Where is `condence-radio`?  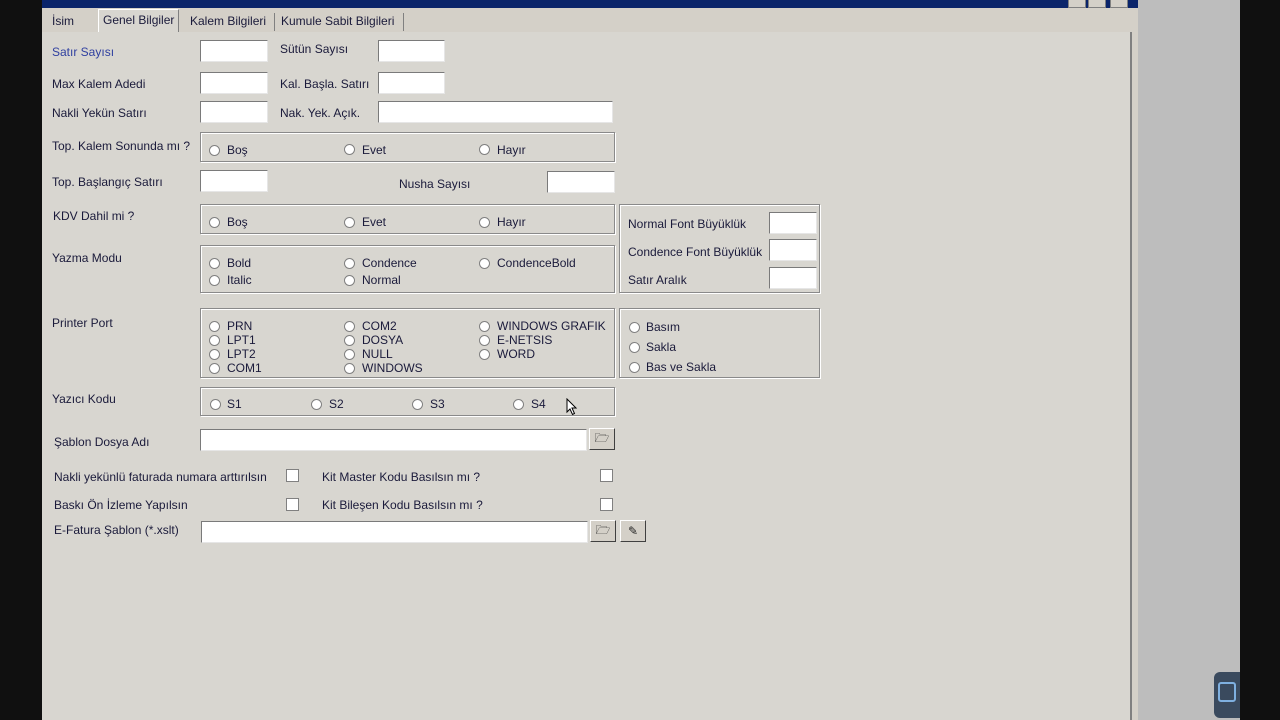 condence-radio is located at coordinates (349, 263).